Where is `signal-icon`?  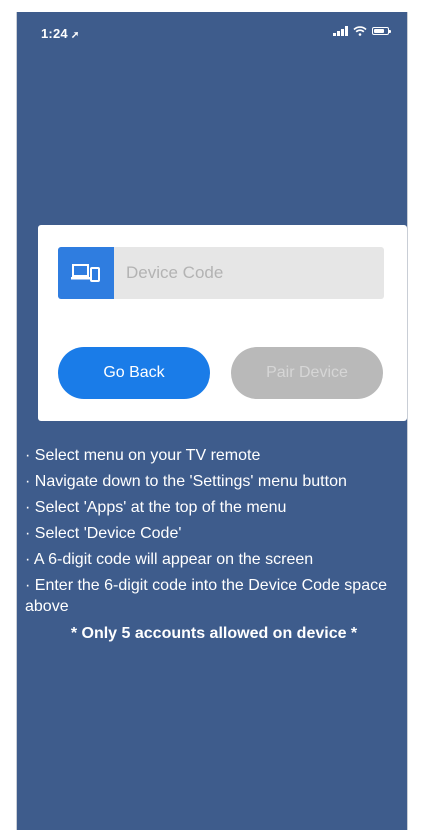
signal-icon is located at coordinates (340, 31).